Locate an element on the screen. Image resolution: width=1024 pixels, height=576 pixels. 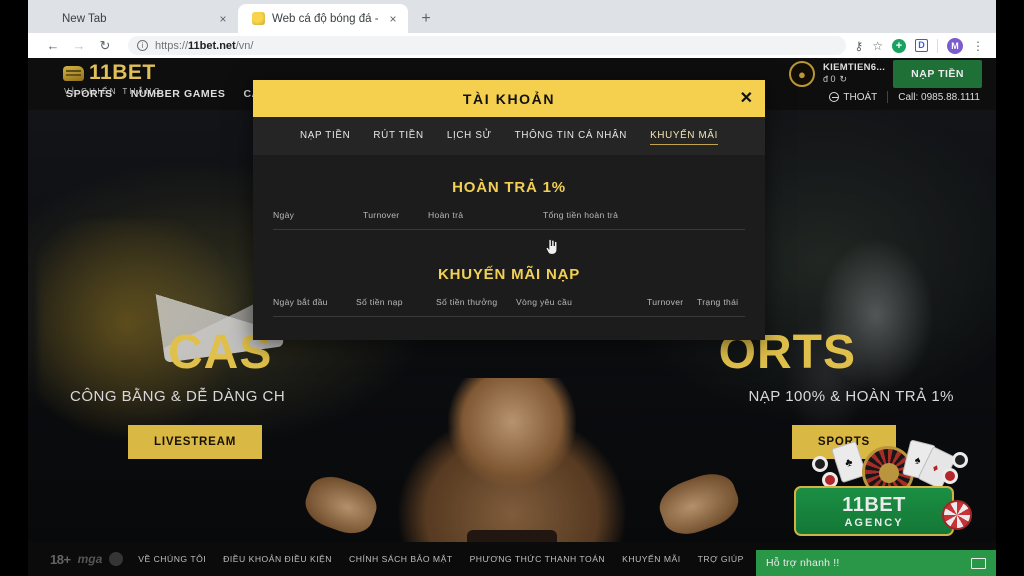
password-key-icon: ⚷ is located at coordinates (858, 46).